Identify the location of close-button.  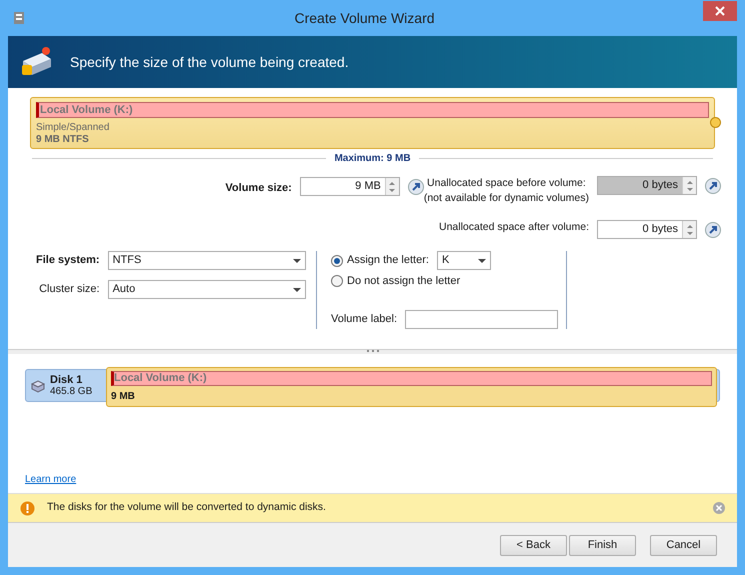
(720, 11).